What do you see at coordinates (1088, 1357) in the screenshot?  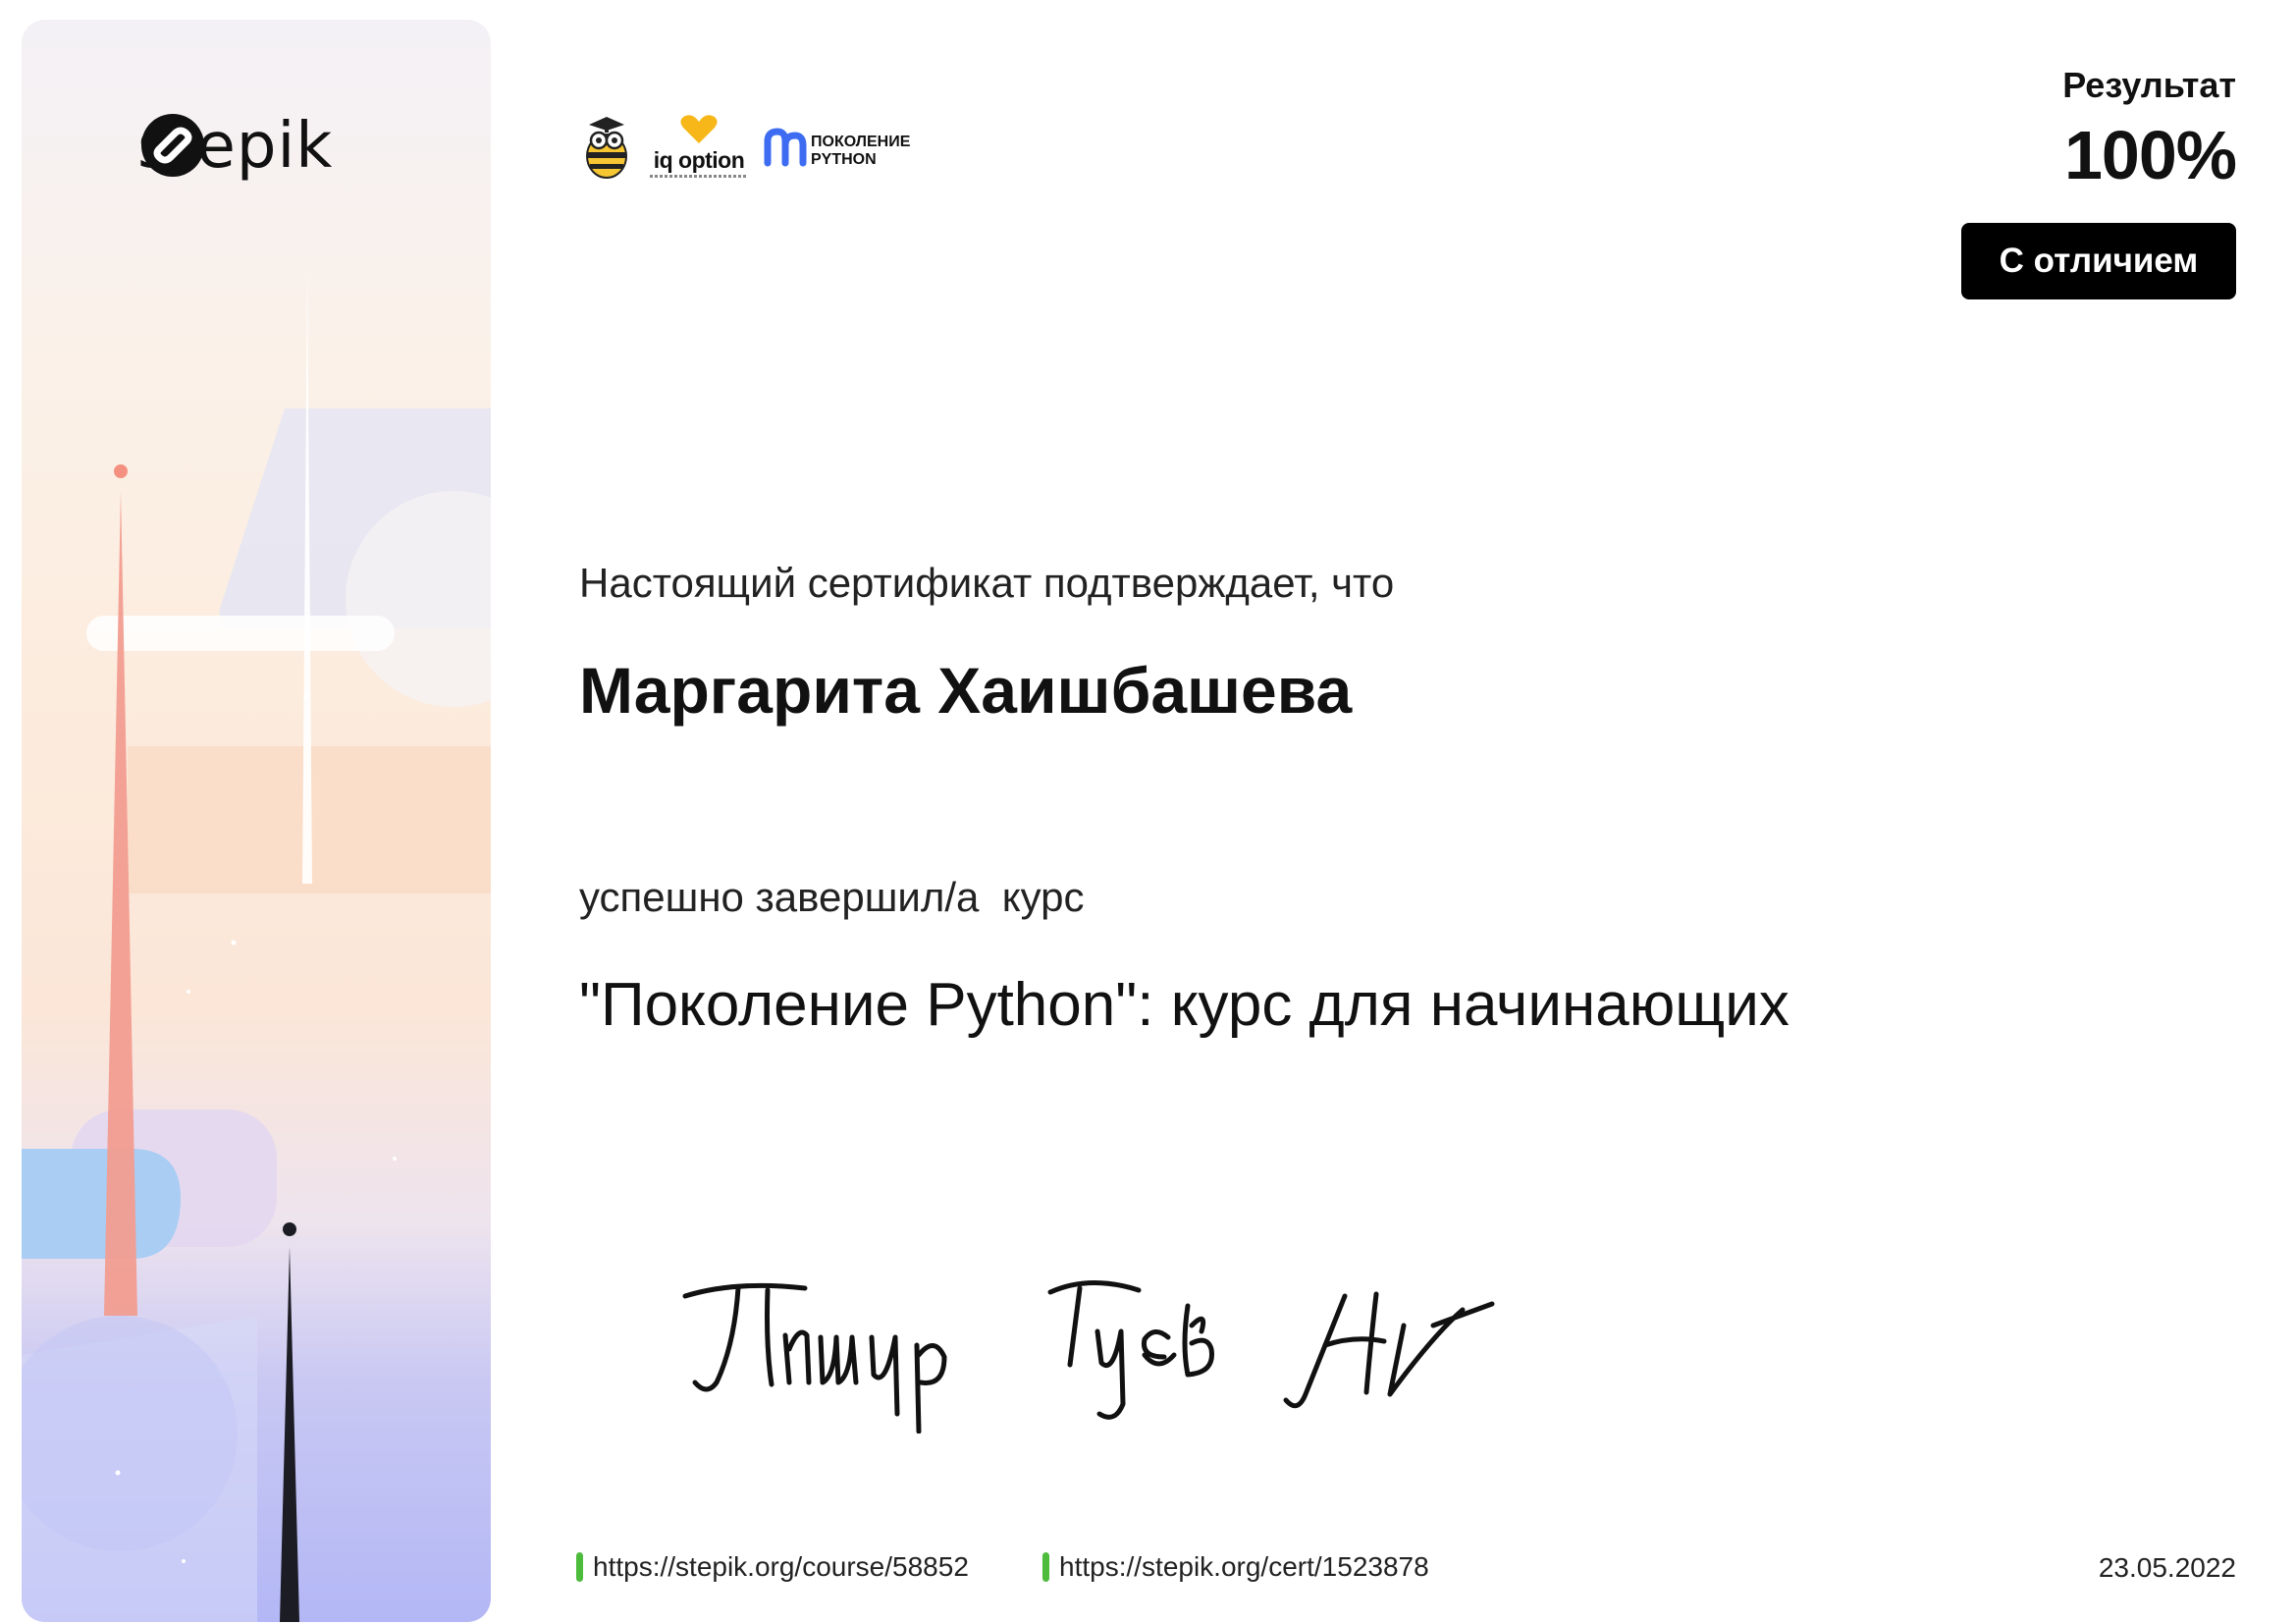 I see `handwritten-signature` at bounding box center [1088, 1357].